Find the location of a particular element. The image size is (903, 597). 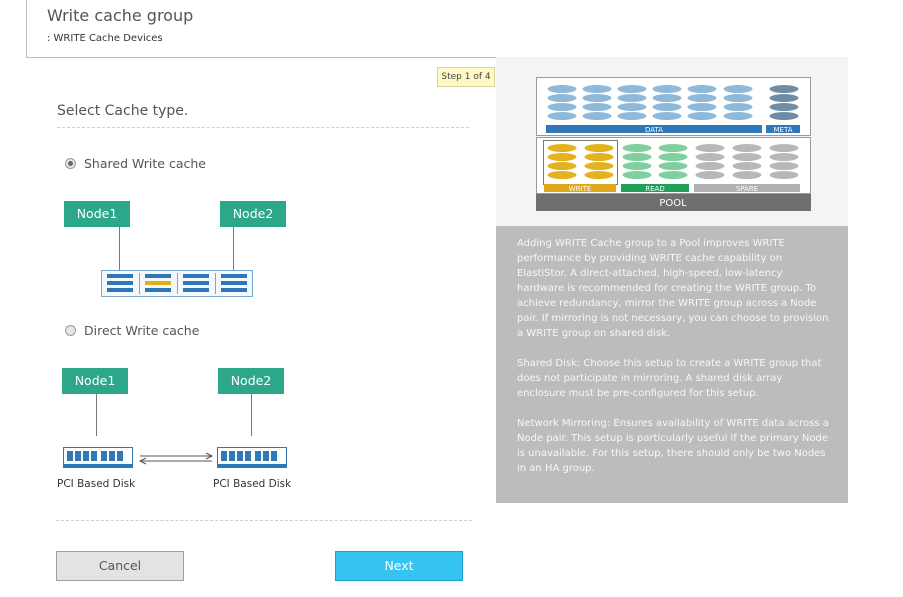

next-button: Next is located at coordinates (399, 566).